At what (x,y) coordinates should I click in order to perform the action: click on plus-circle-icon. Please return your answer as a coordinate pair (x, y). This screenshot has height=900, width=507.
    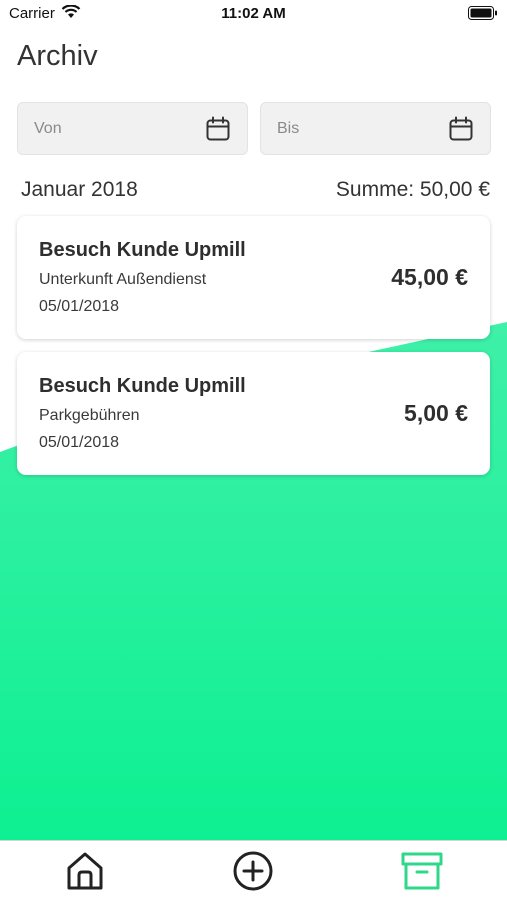
    Looking at the image, I should click on (253, 871).